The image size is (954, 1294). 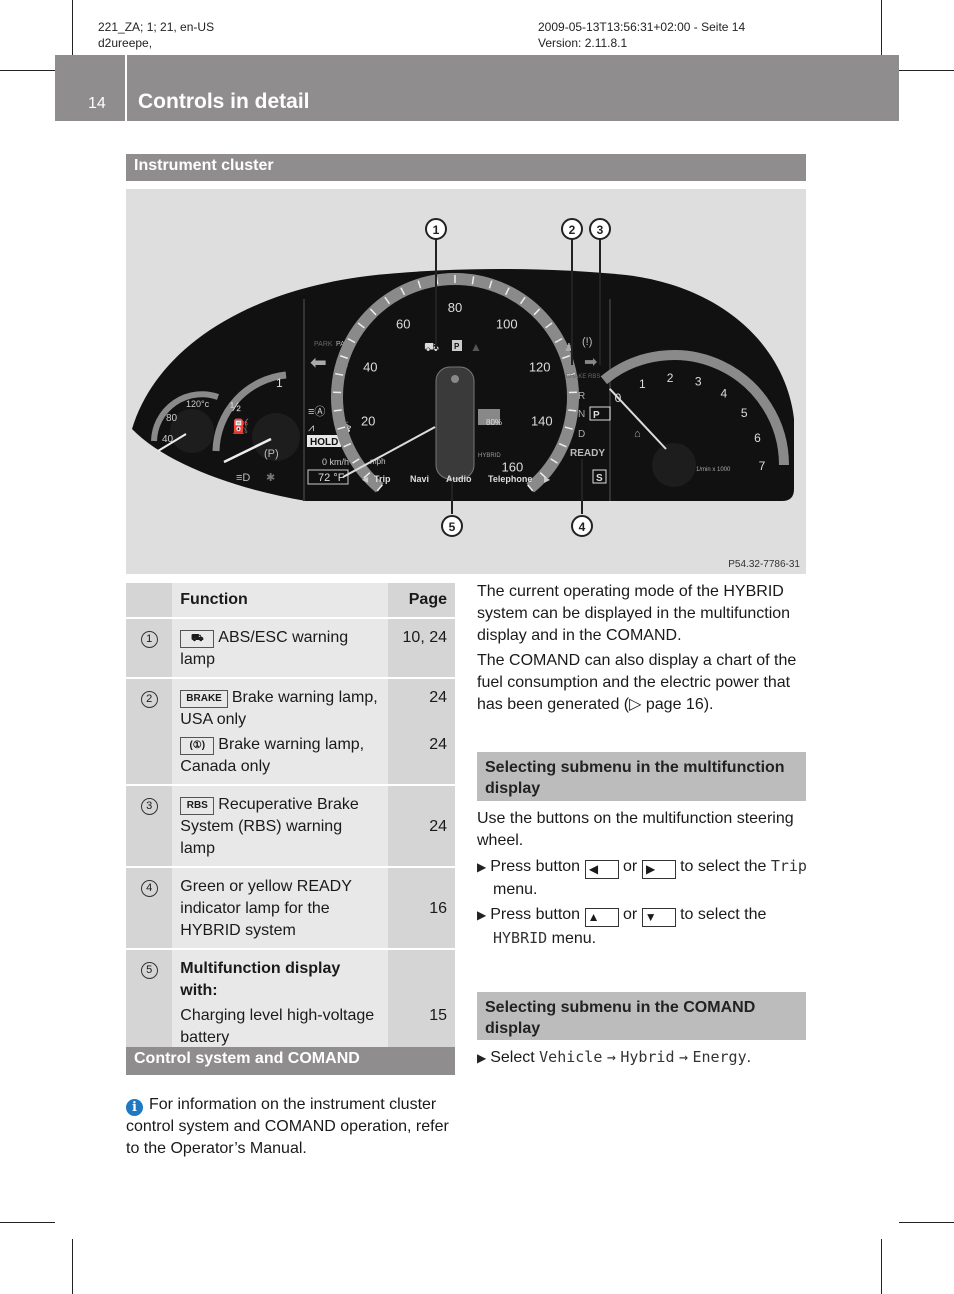 What do you see at coordinates (641, 1016) in the screenshot?
I see `section-heading-submenu-comand: Selecting submenu in the COMAND display` at bounding box center [641, 1016].